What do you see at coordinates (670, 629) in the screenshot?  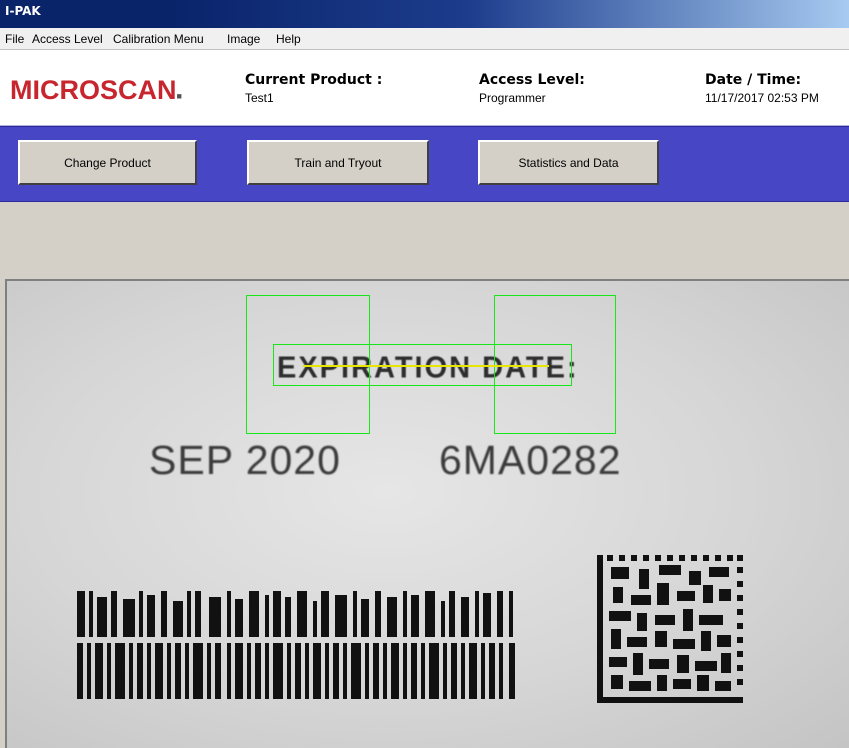 I see `datamatrix-code` at bounding box center [670, 629].